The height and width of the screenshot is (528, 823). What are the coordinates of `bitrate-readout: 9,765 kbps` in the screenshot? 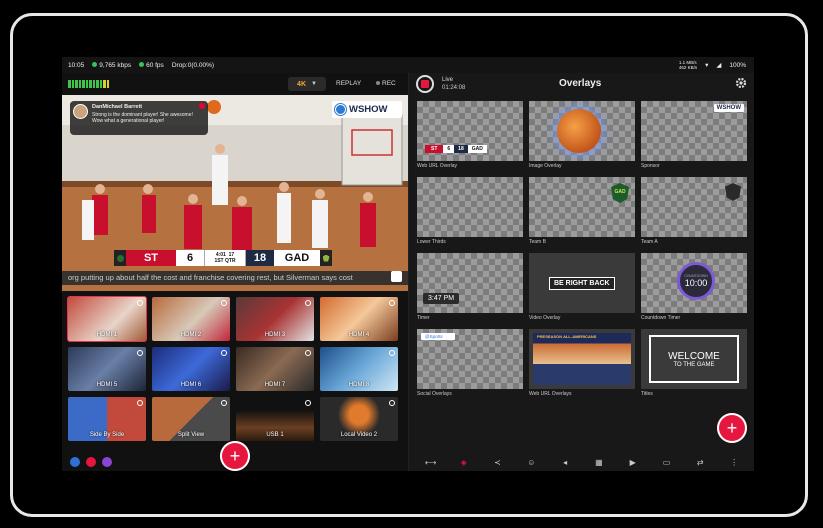 It's located at (111, 65).